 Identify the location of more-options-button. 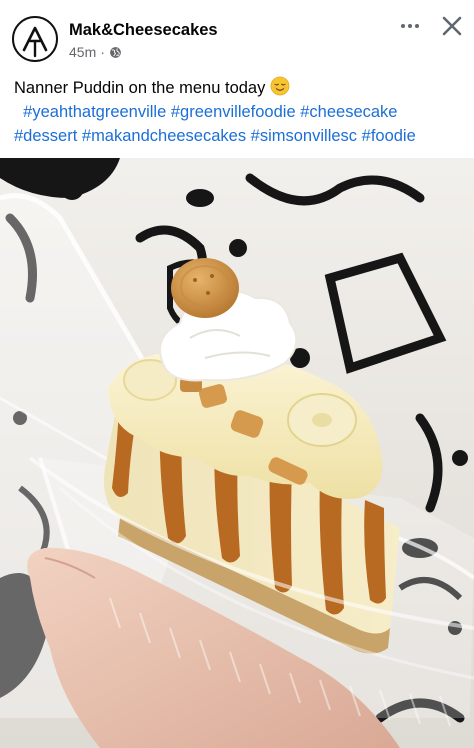
(410, 26).